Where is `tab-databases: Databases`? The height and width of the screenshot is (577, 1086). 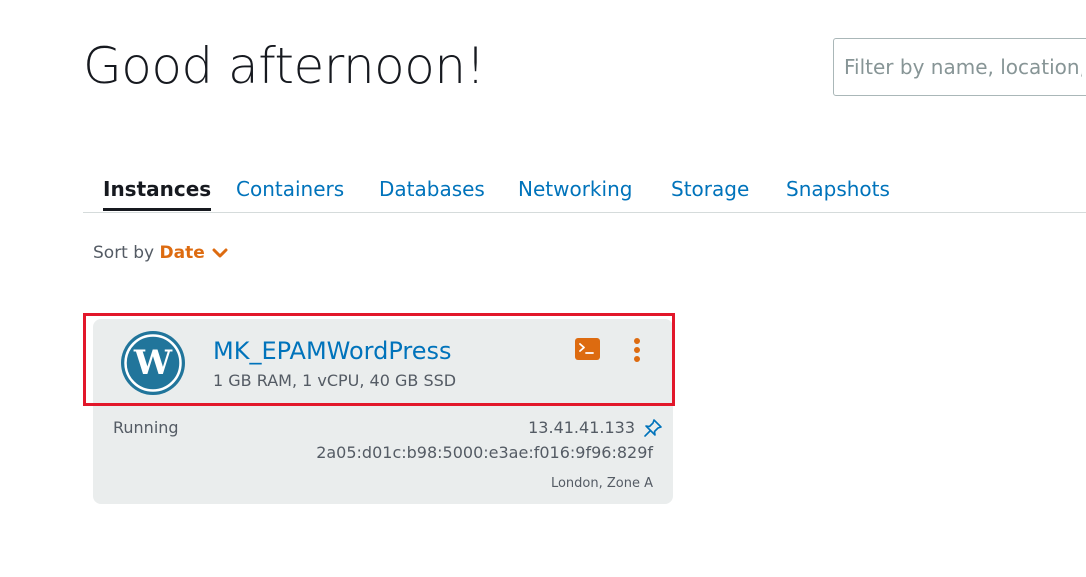
tab-databases: Databases is located at coordinates (432, 189).